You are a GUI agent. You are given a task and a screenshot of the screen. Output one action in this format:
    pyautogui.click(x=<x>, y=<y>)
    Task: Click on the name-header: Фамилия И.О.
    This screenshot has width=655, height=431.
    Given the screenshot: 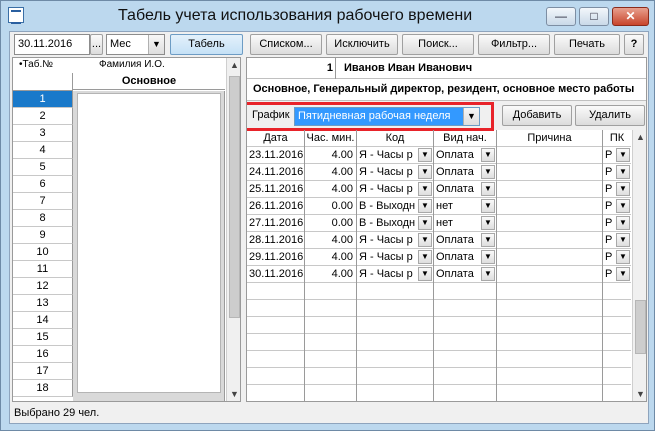 What is the action you would take?
    pyautogui.click(x=132, y=64)
    